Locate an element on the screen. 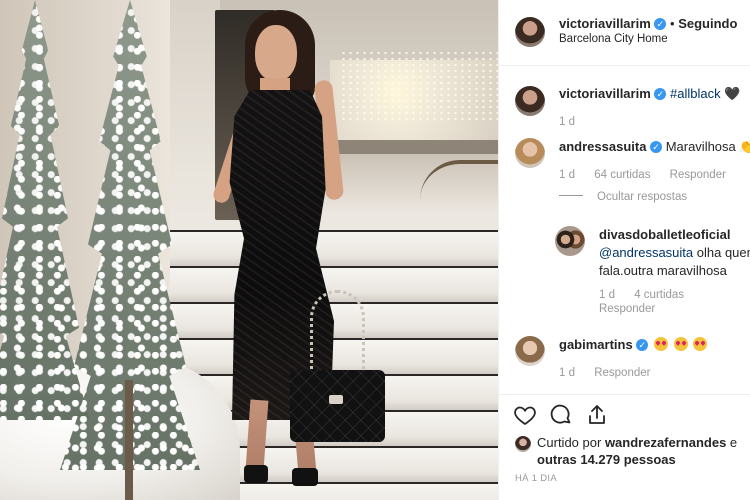 The image size is (750, 500). photo-quilted-bag is located at coordinates (337, 406).